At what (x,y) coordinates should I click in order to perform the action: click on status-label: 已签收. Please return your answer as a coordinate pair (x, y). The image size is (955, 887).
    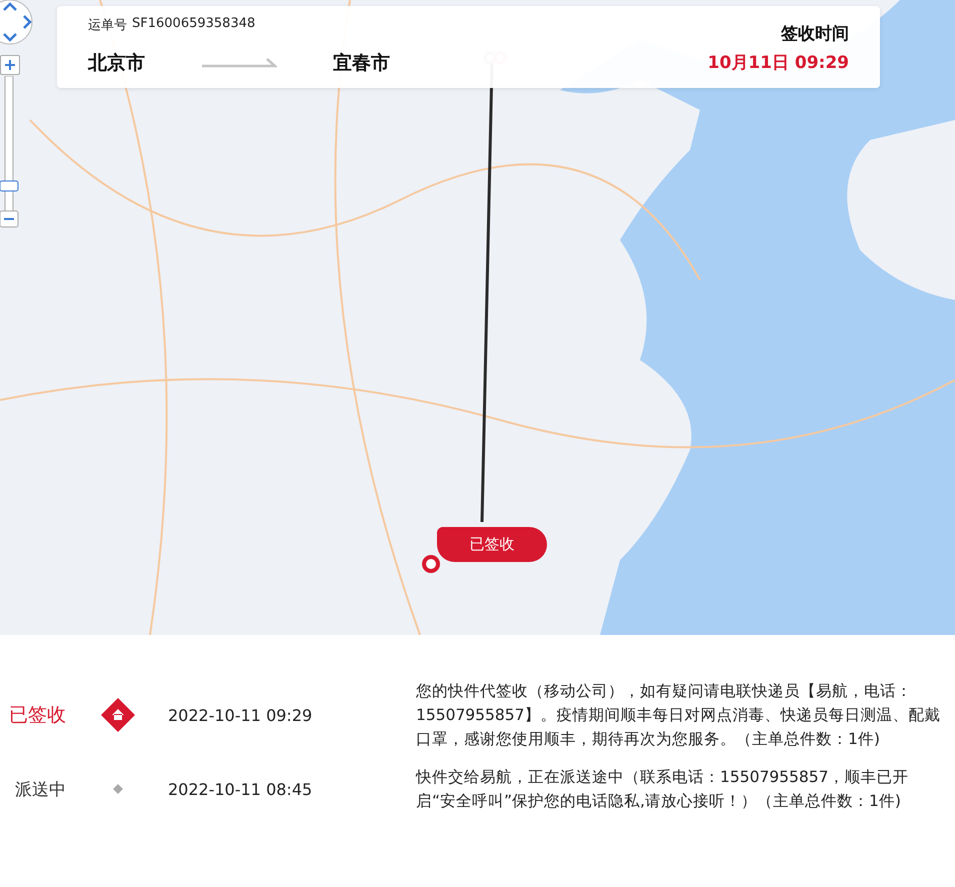
    Looking at the image, I should click on (37, 715).